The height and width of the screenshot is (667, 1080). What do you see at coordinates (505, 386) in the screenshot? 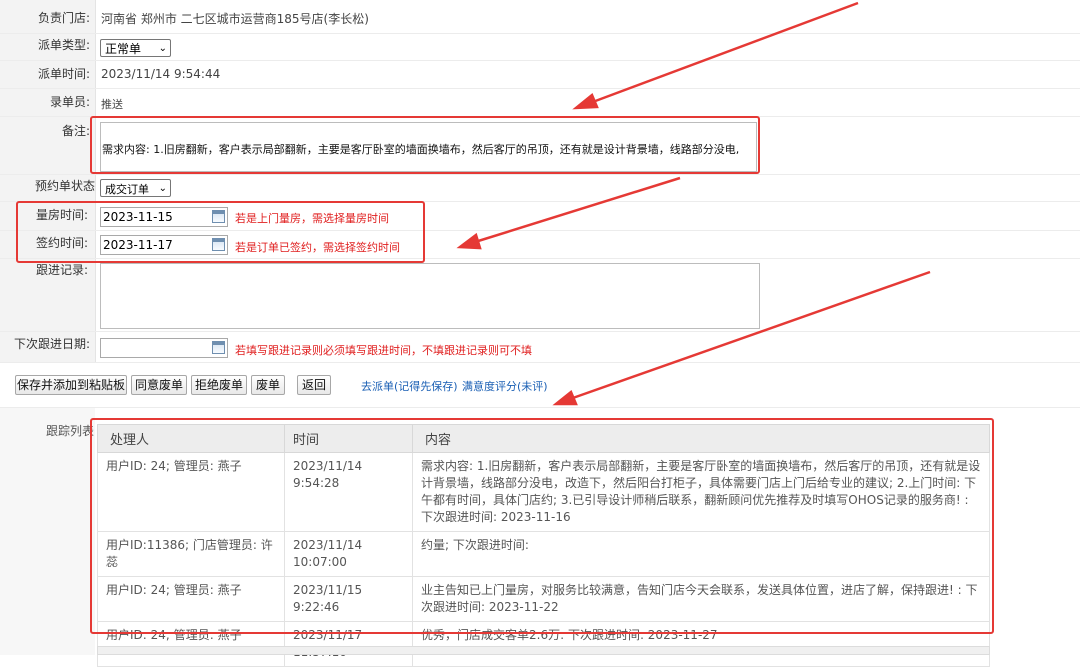
I see `satisfaction-link: 满意度评分(未评)` at bounding box center [505, 386].